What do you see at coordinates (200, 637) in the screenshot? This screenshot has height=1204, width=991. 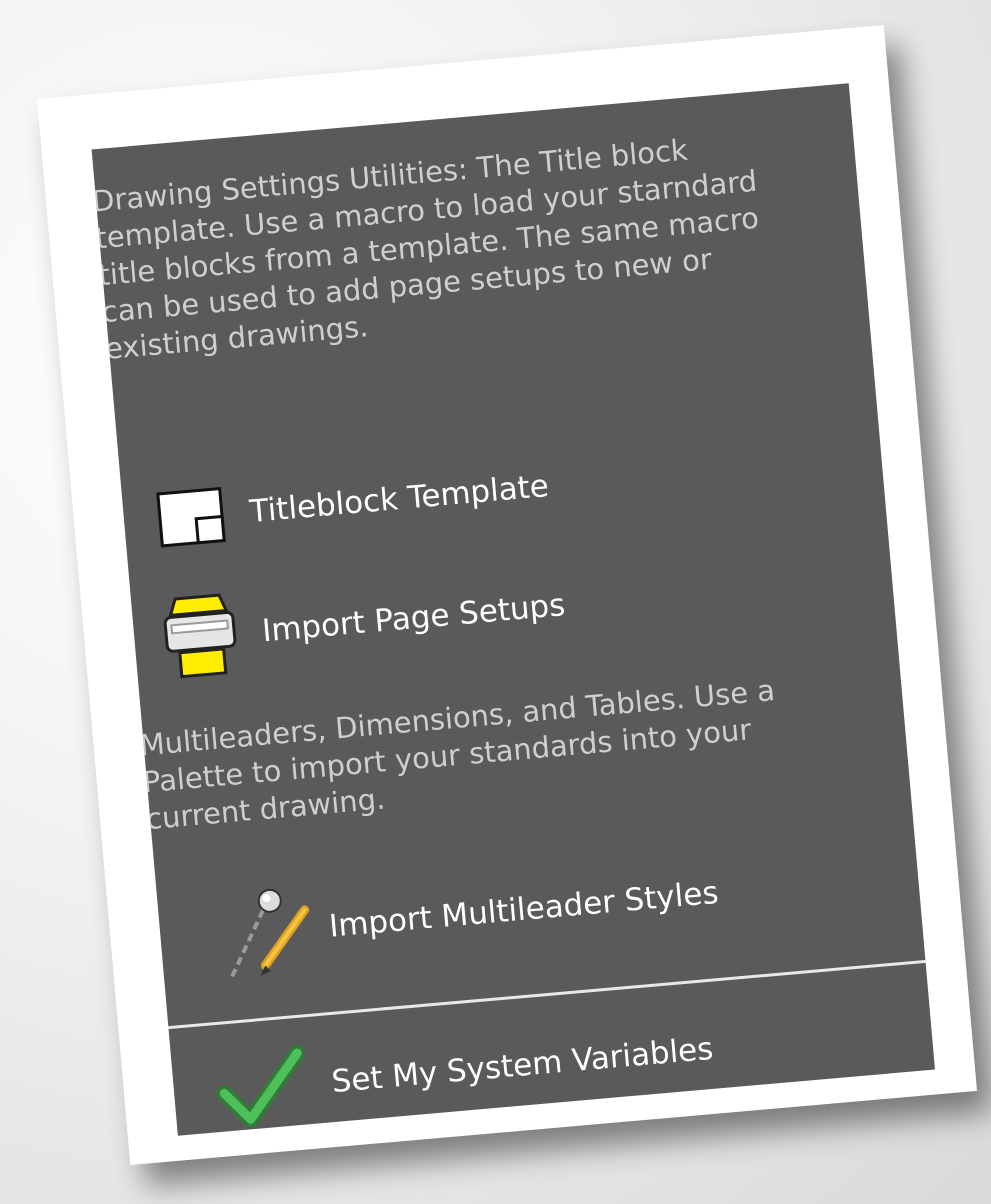 I see `printer-icon` at bounding box center [200, 637].